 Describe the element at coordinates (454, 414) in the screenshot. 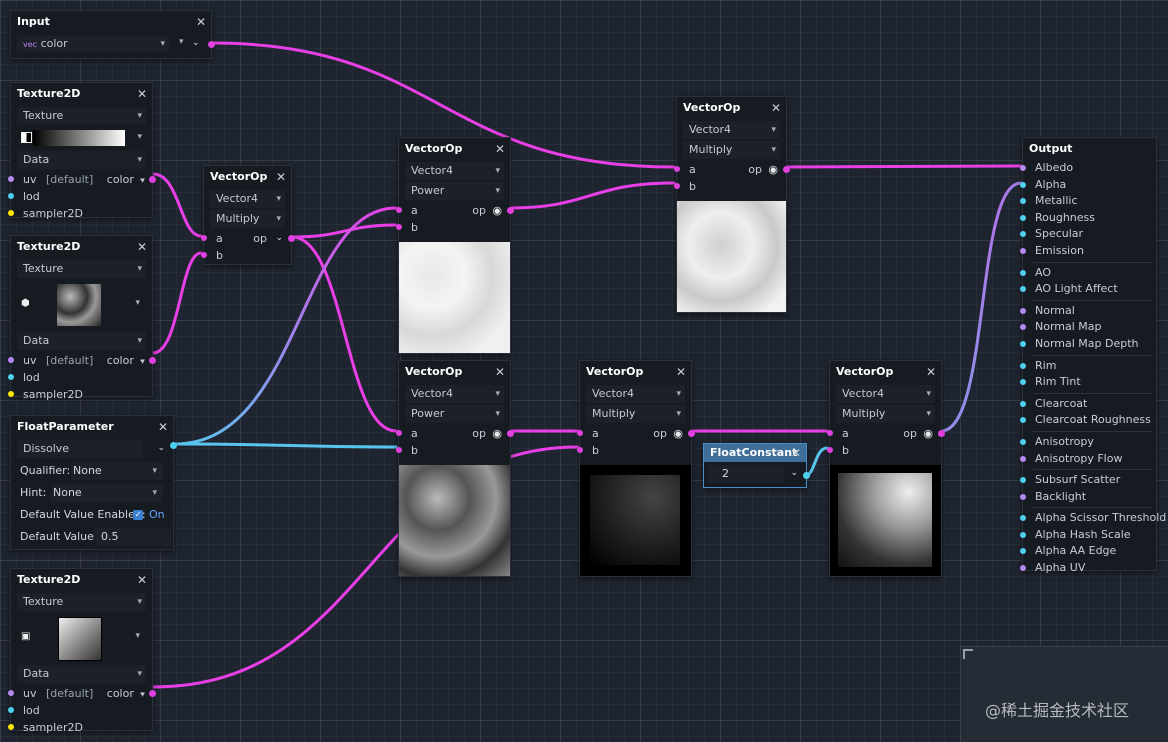

I see `operation-select: Power ▾` at that location.